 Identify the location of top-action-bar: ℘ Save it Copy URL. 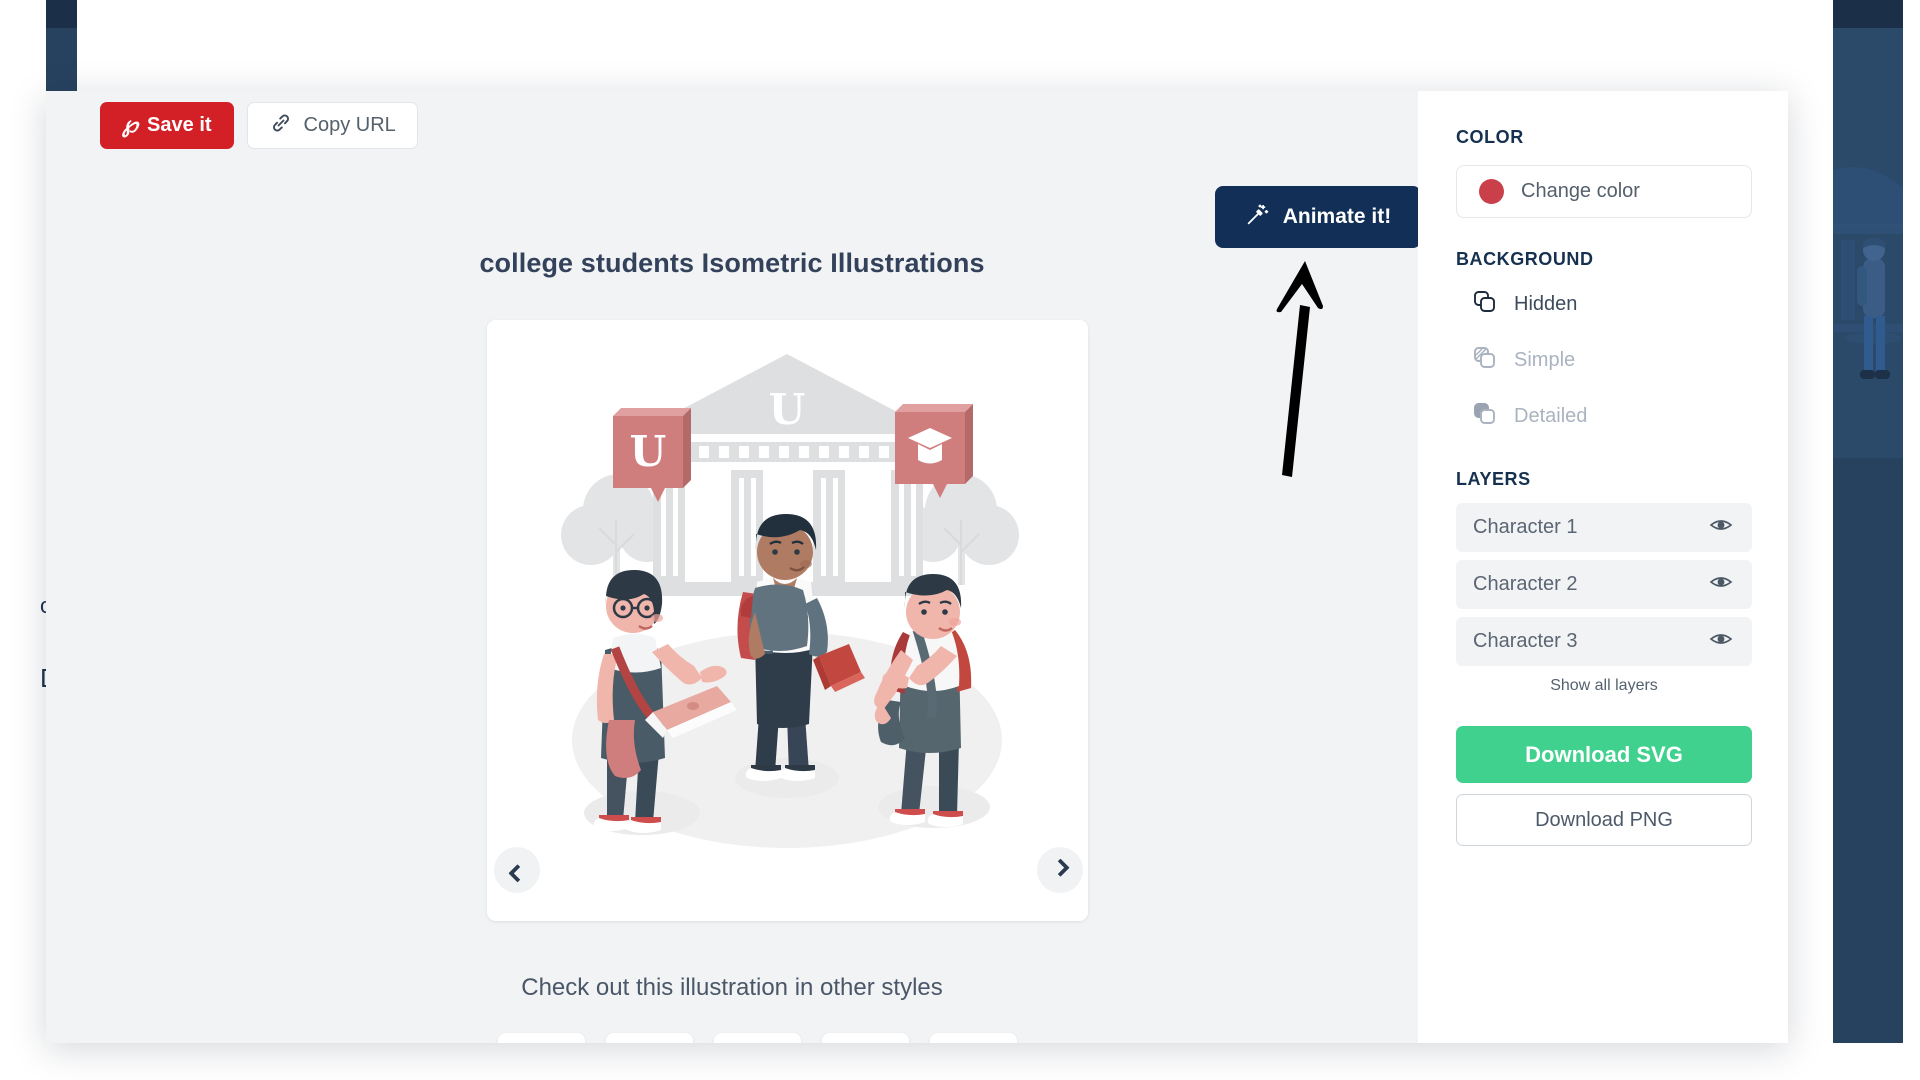
(259, 125).